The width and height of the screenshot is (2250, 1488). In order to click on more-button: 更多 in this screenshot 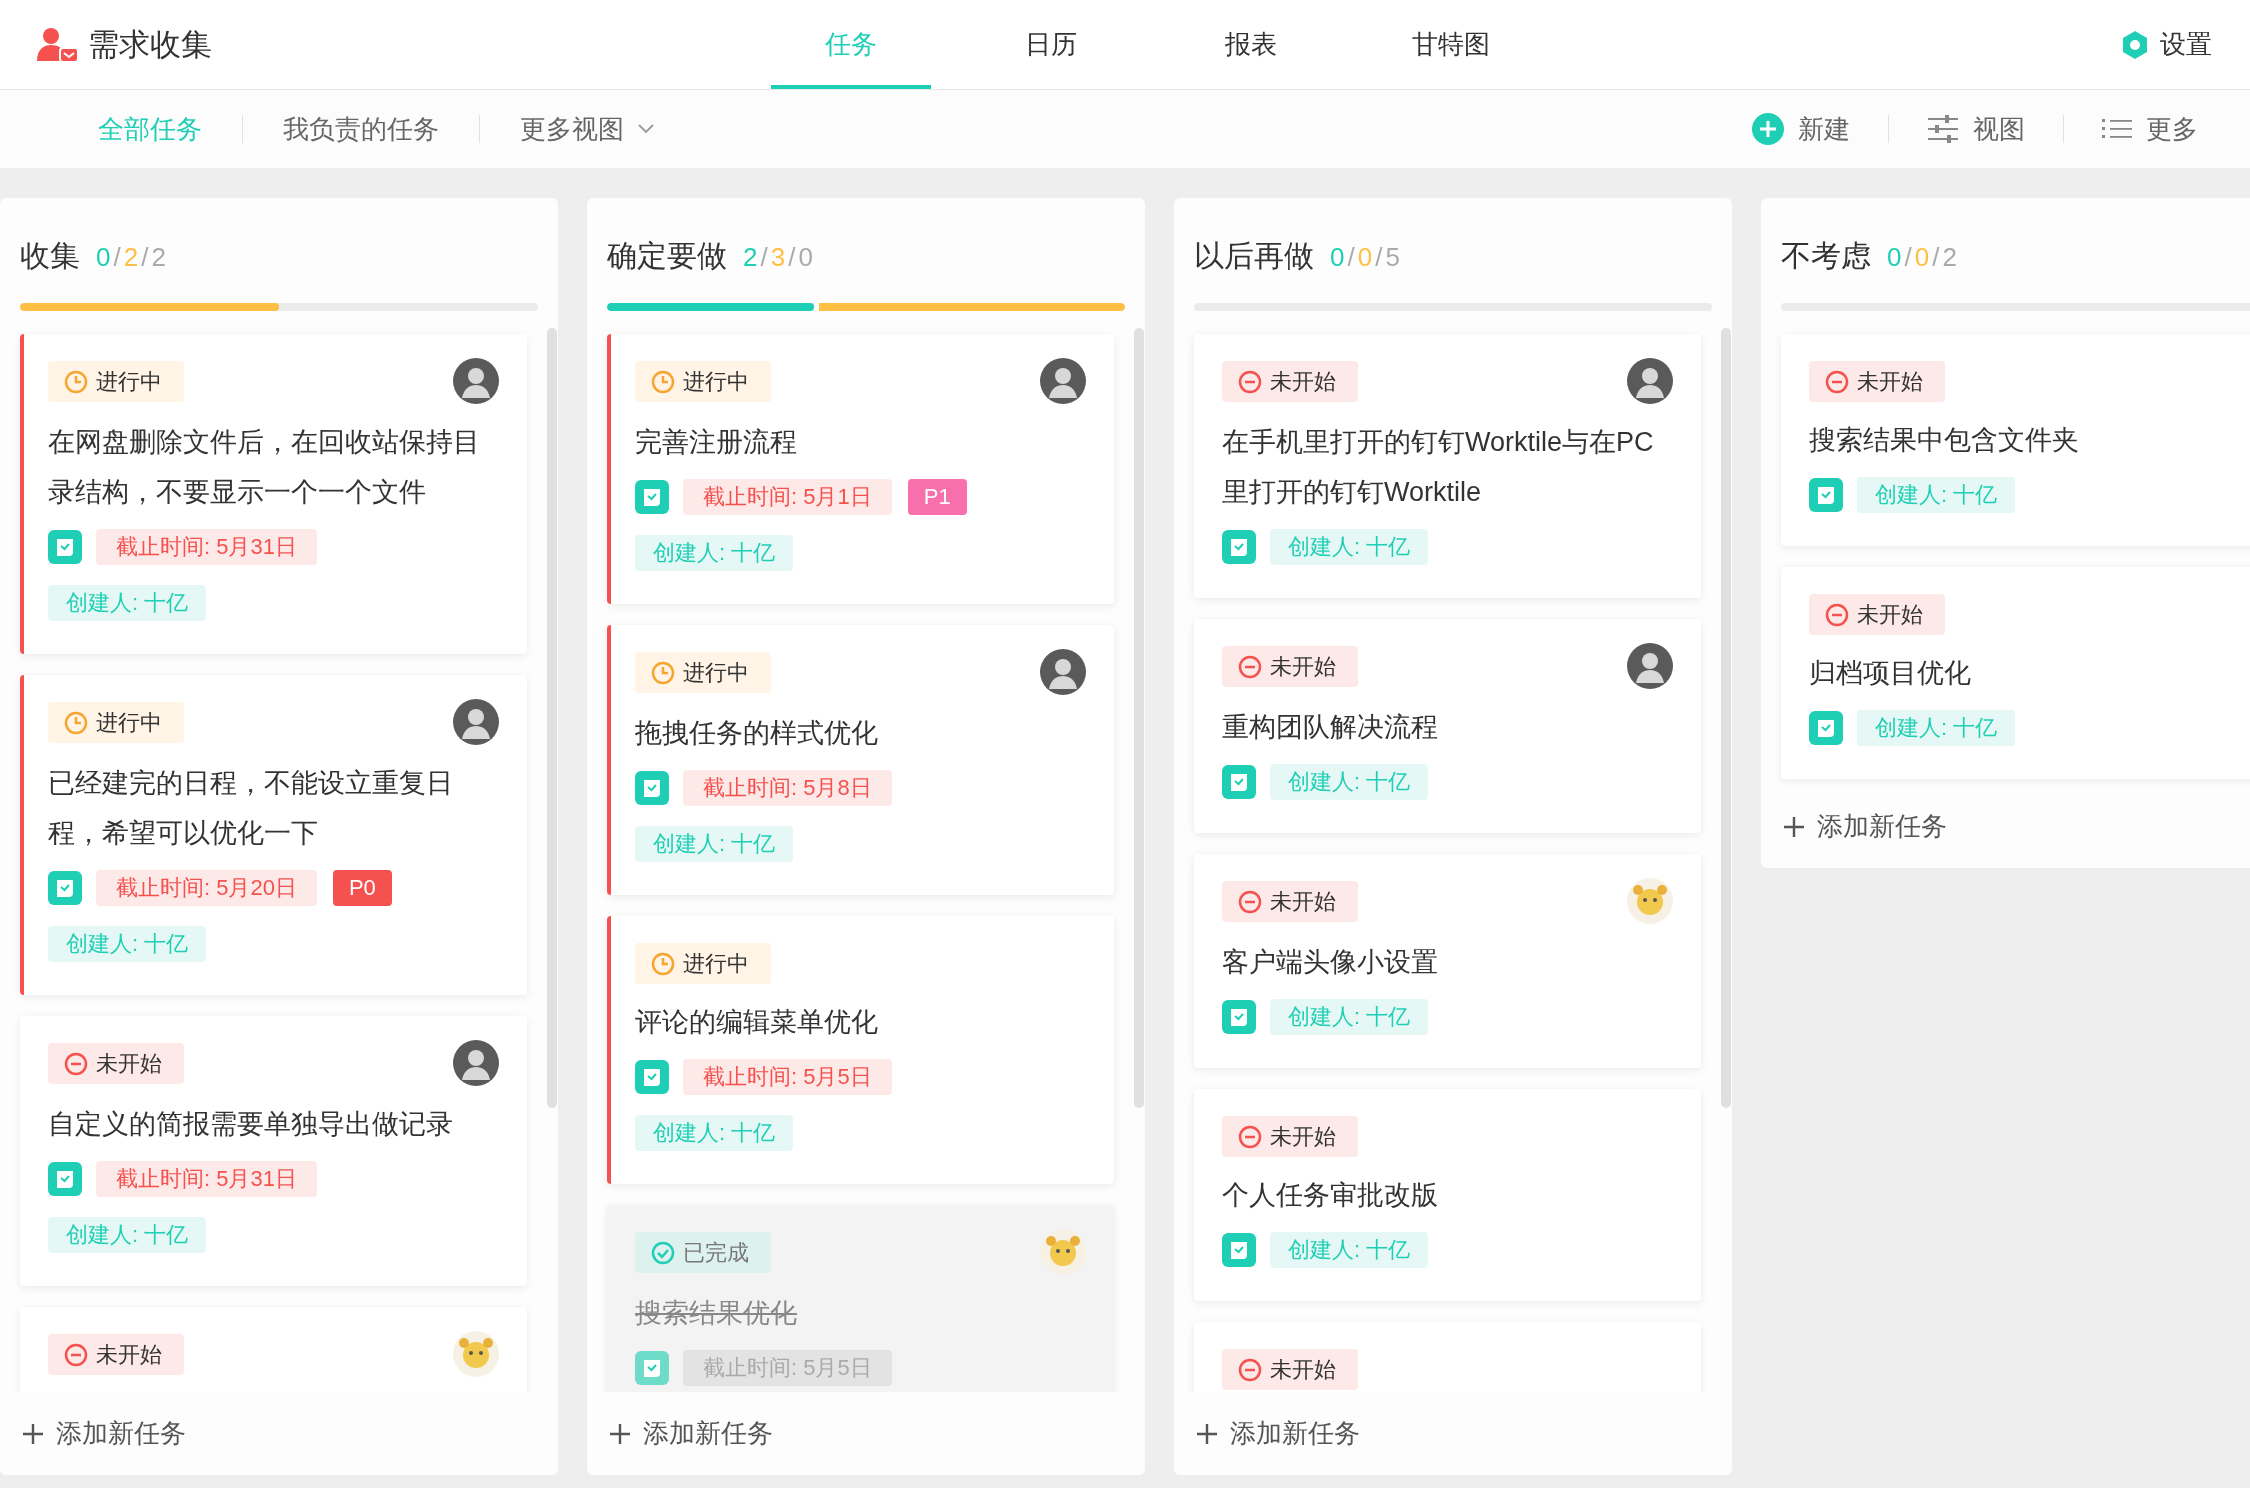, I will do `click(2131, 129)`.